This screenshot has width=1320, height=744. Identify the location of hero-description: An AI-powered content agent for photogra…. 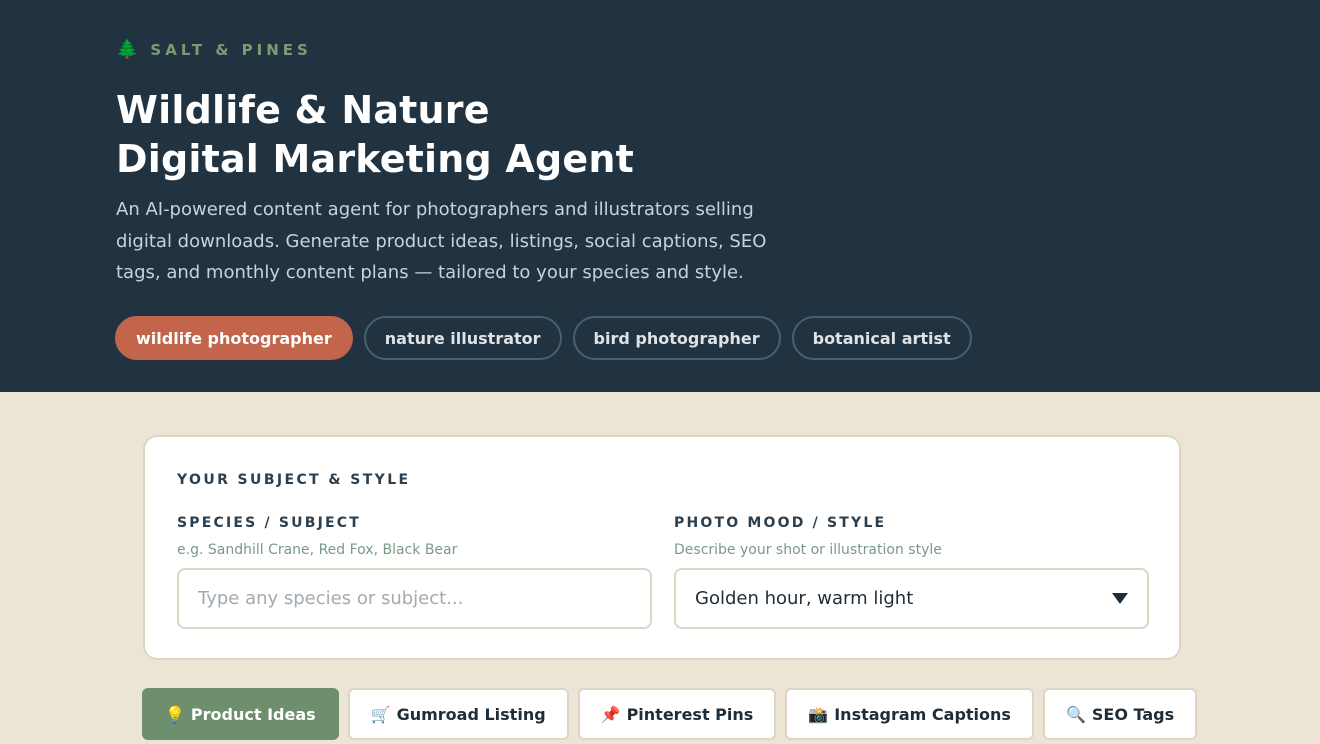
(441, 241).